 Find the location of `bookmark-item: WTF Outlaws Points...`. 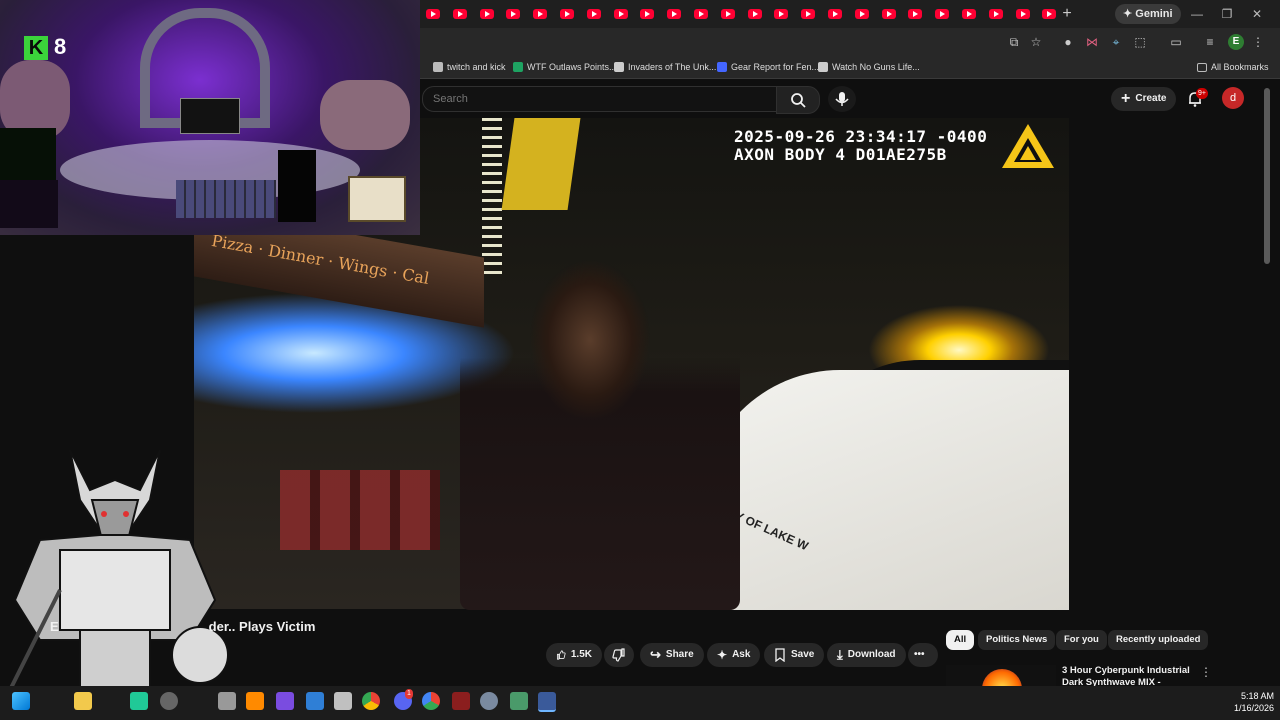

bookmark-item: WTF Outlaws Points... is located at coordinates (565, 67).